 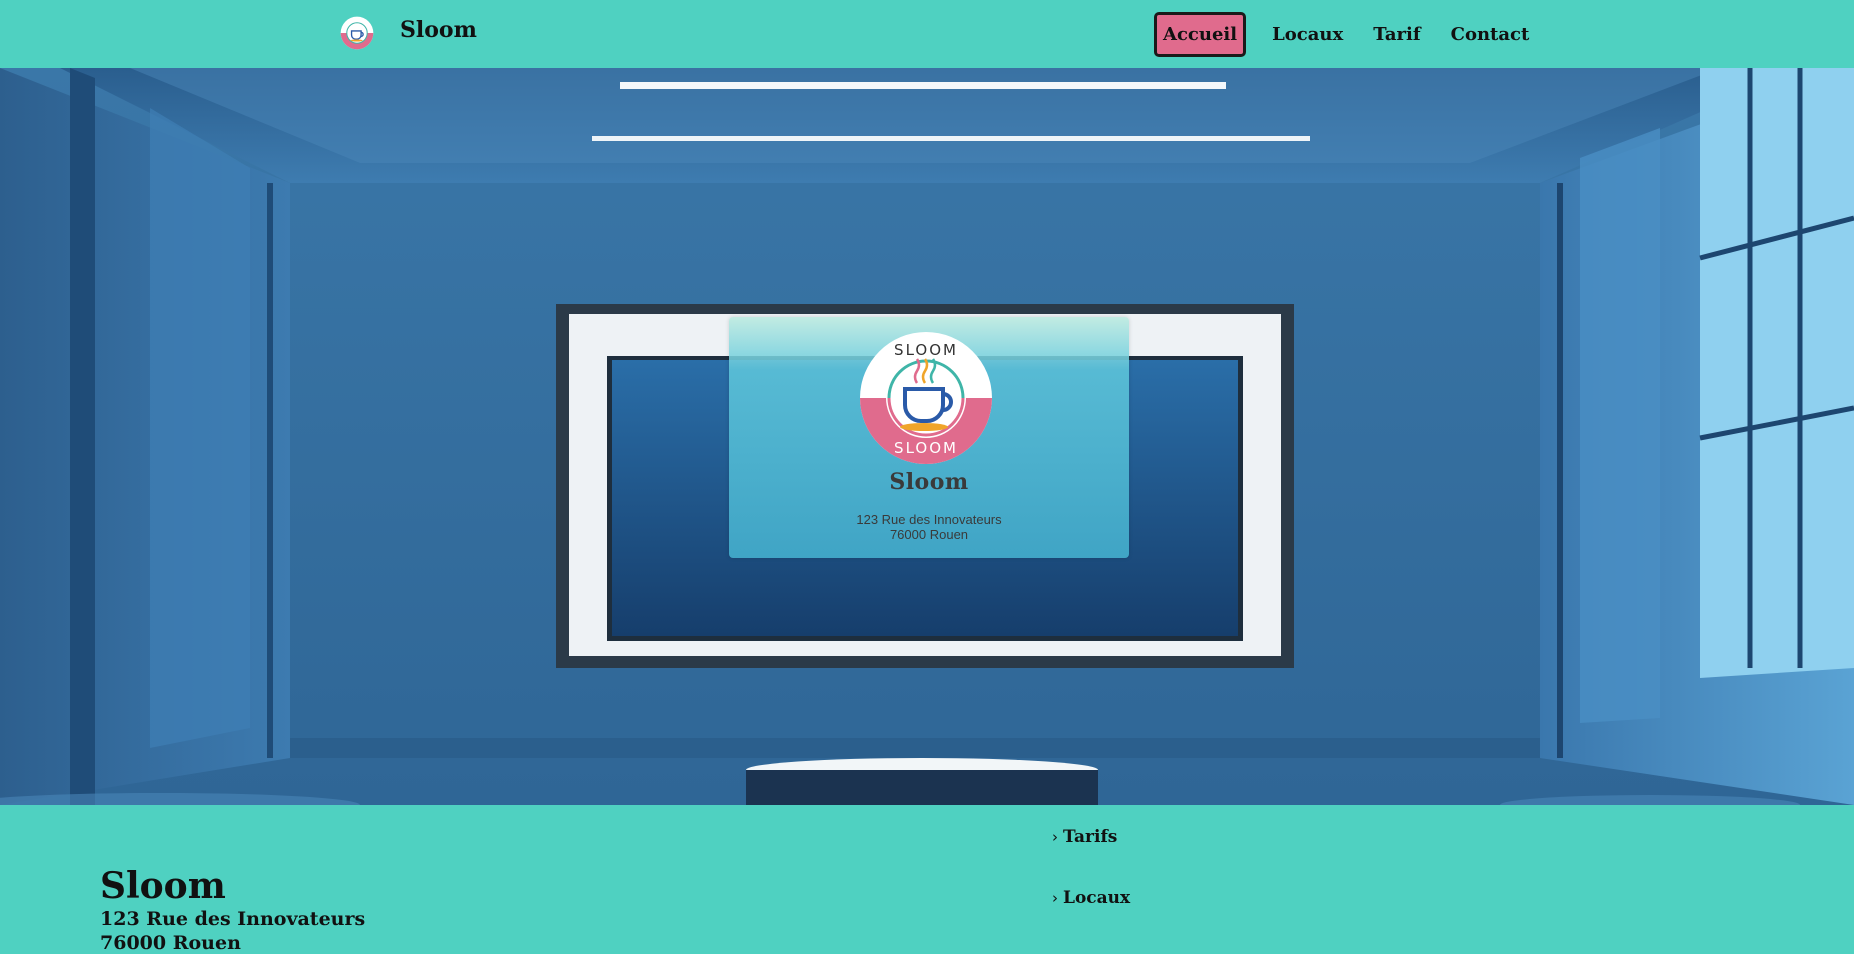 What do you see at coordinates (929, 534) in the screenshot?
I see `card-address-line2: 76000 Rouen` at bounding box center [929, 534].